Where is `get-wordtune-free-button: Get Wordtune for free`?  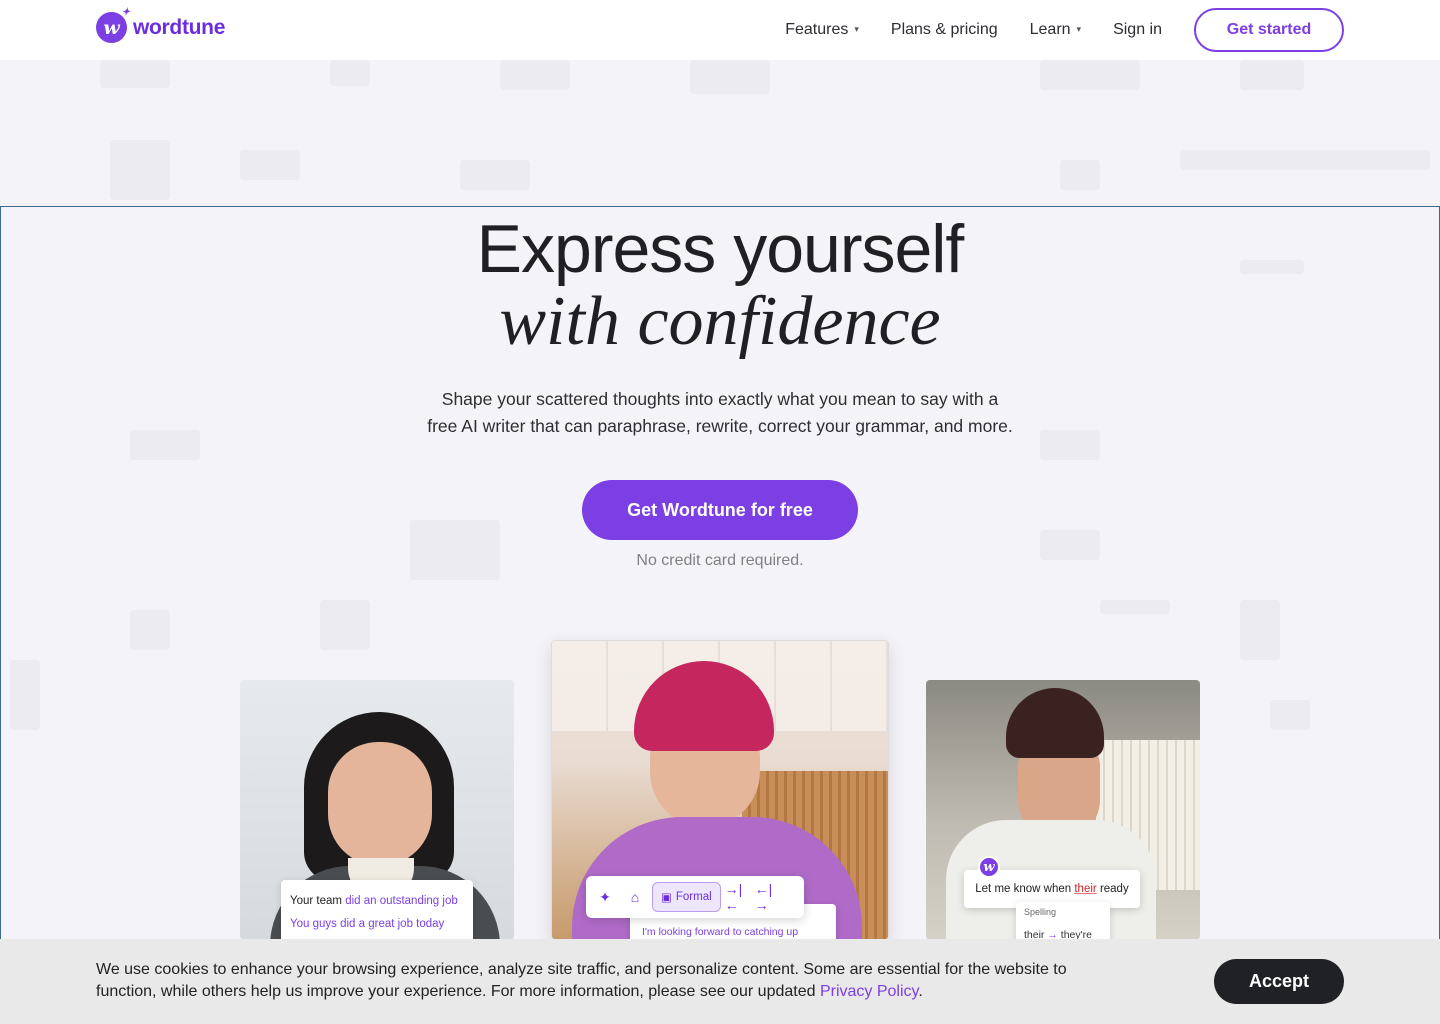 get-wordtune-free-button: Get Wordtune for free is located at coordinates (720, 510).